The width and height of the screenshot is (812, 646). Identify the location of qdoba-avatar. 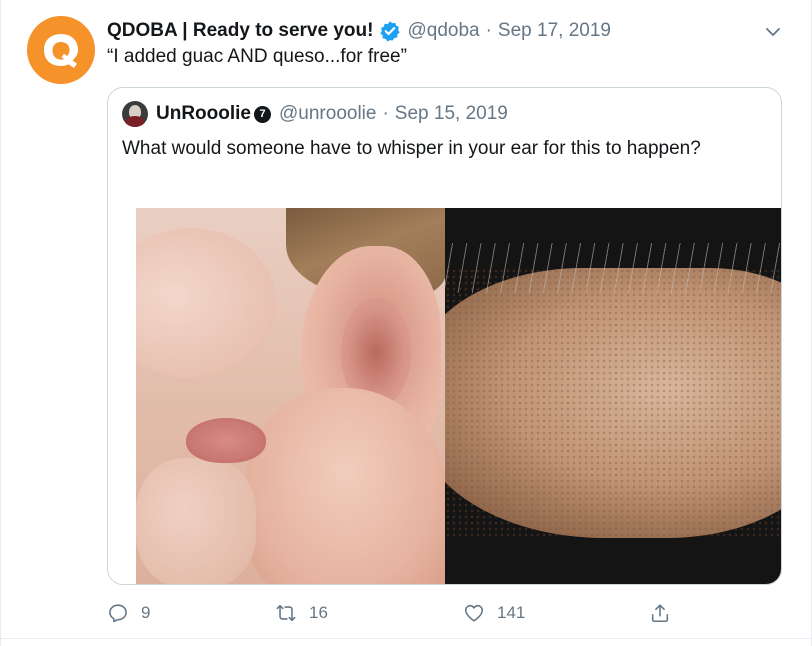
(61, 50).